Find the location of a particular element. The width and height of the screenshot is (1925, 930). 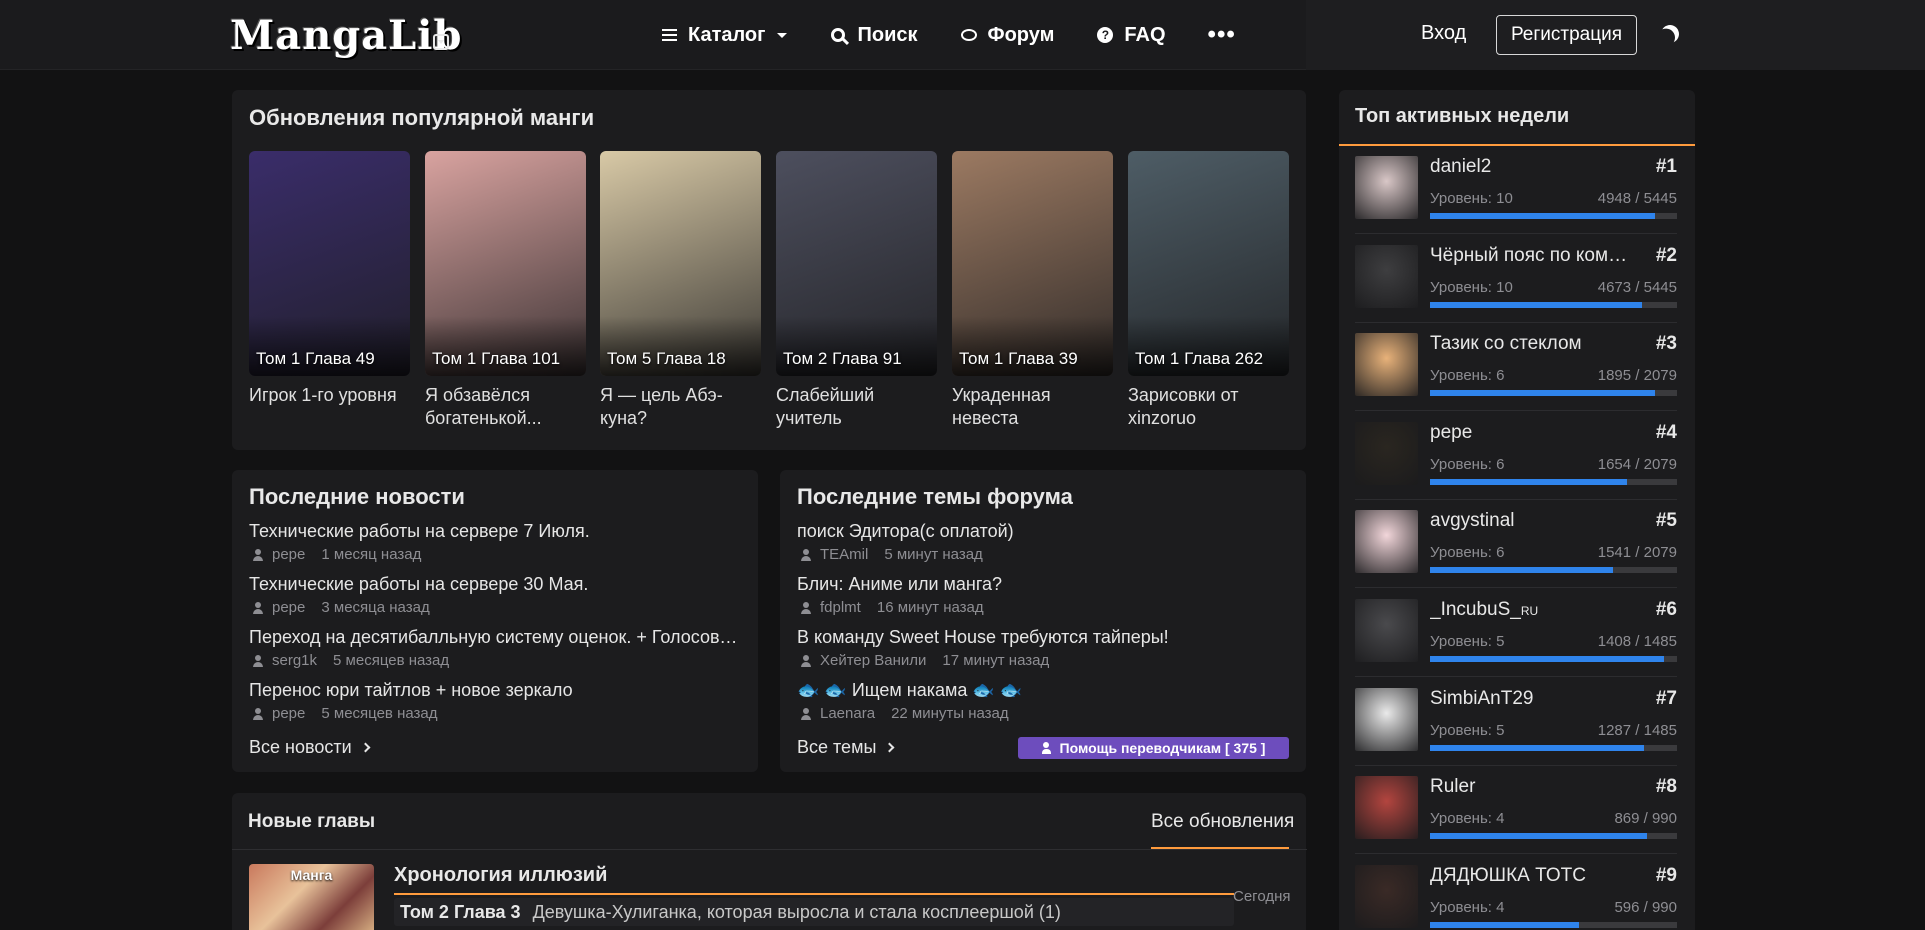

forum-topic-author: fdplmt is located at coordinates (840, 607).